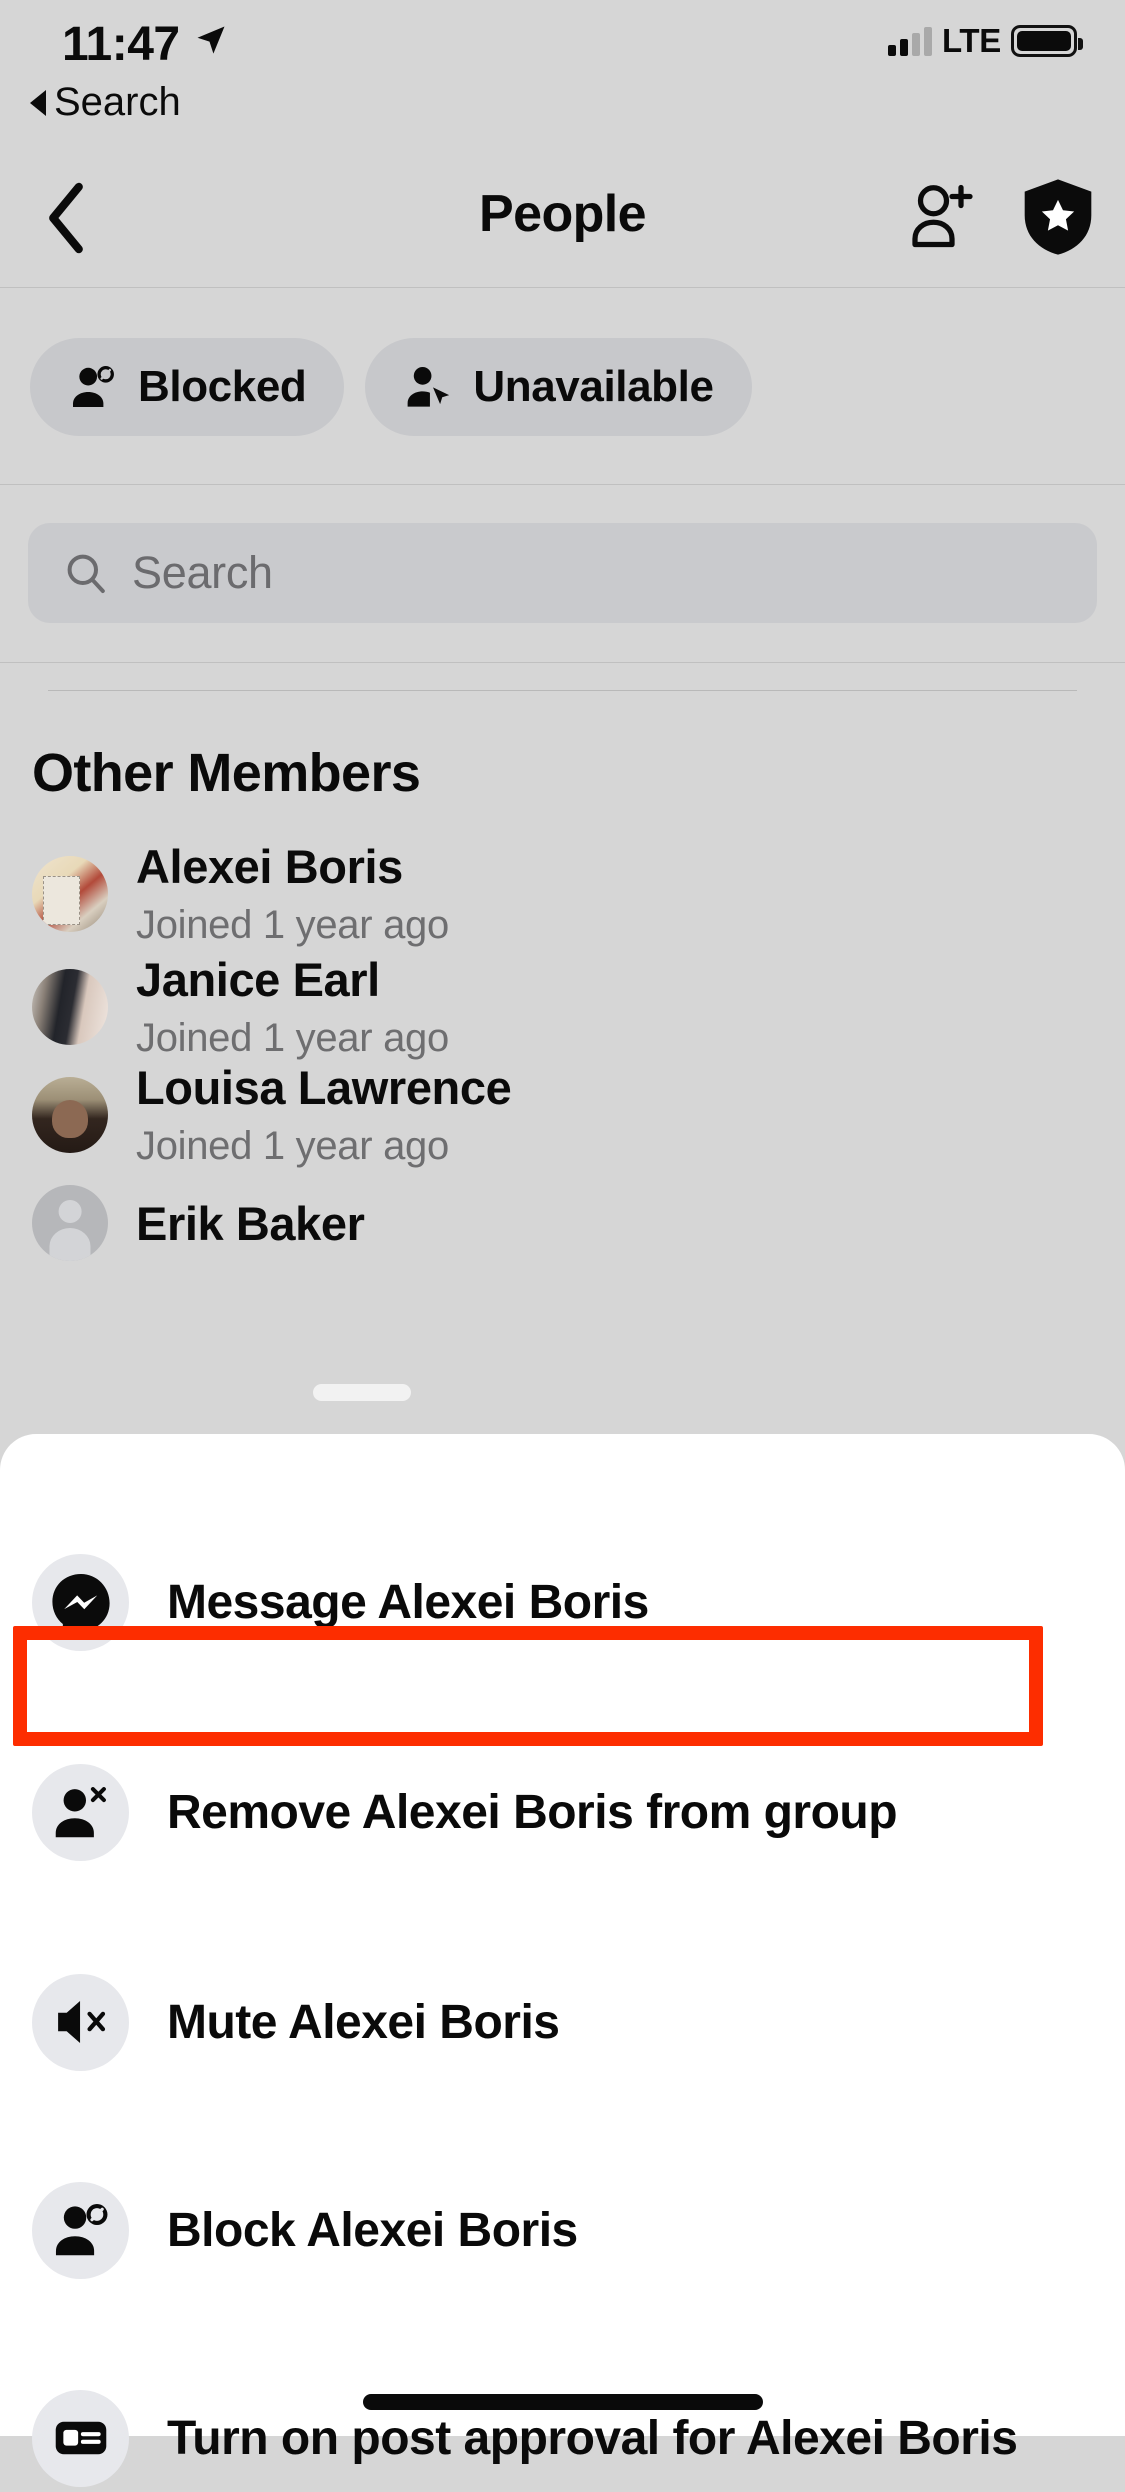 This screenshot has height=2492, width=1125. Describe the element at coordinates (362, 1392) in the screenshot. I see `sheet-grabber-handle` at that location.